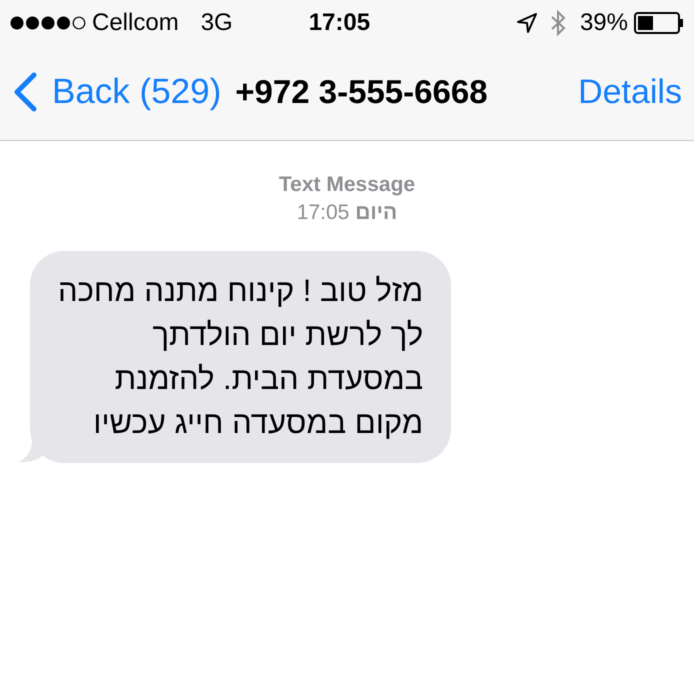 The width and height of the screenshot is (694, 674). What do you see at coordinates (527, 23) in the screenshot?
I see `location-arrow-icon` at bounding box center [527, 23].